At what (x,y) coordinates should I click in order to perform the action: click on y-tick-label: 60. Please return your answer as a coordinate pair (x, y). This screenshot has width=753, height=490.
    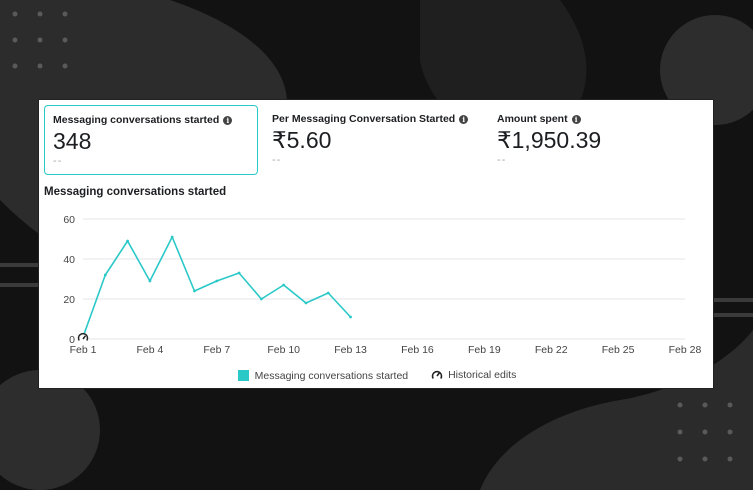
    Looking at the image, I should click on (69, 220).